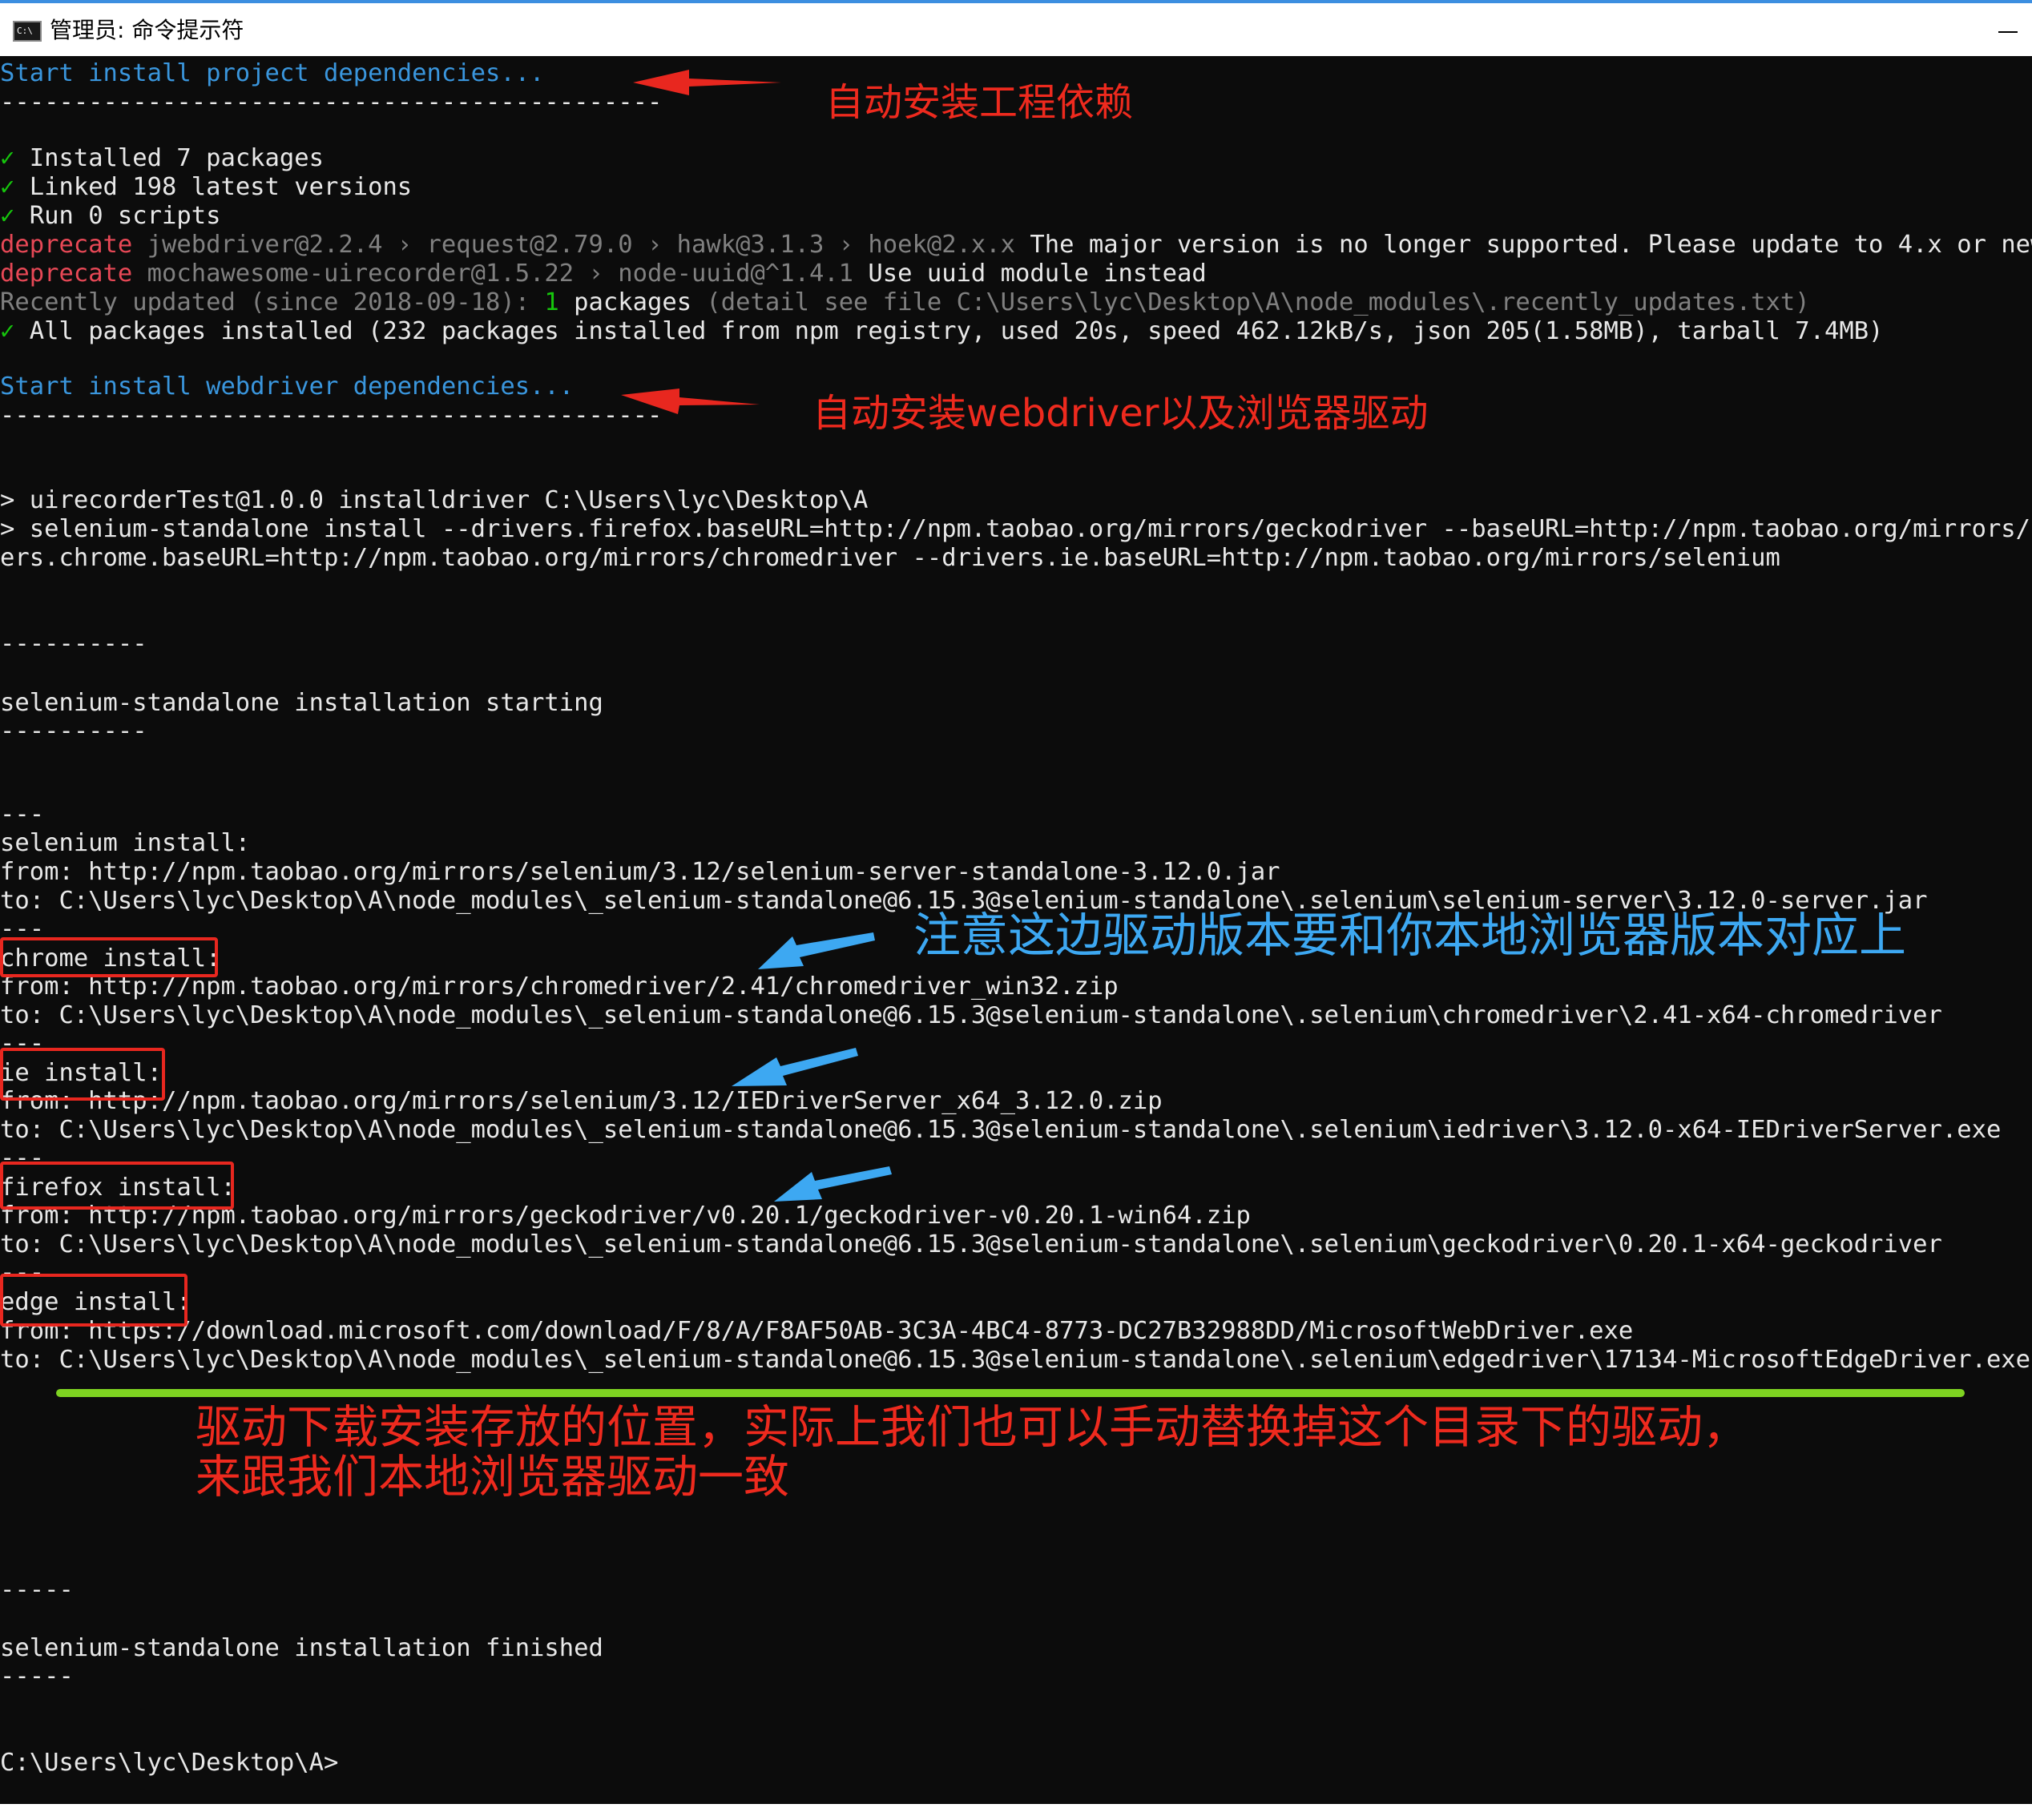 This screenshot has width=2032, height=1820. What do you see at coordinates (979, 102) in the screenshot?
I see `project-deps-annotation: 自动安装工程依赖` at bounding box center [979, 102].